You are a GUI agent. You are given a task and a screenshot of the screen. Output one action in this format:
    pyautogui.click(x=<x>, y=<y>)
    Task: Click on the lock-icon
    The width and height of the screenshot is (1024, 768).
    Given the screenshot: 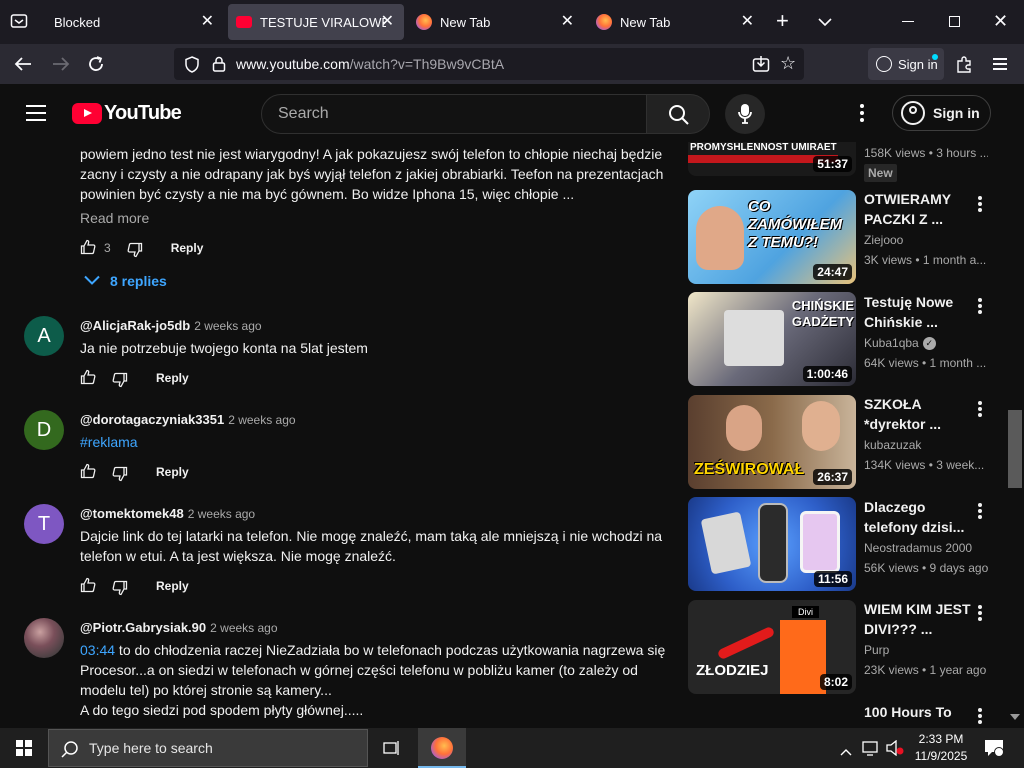 What is the action you would take?
    pyautogui.click(x=219, y=66)
    